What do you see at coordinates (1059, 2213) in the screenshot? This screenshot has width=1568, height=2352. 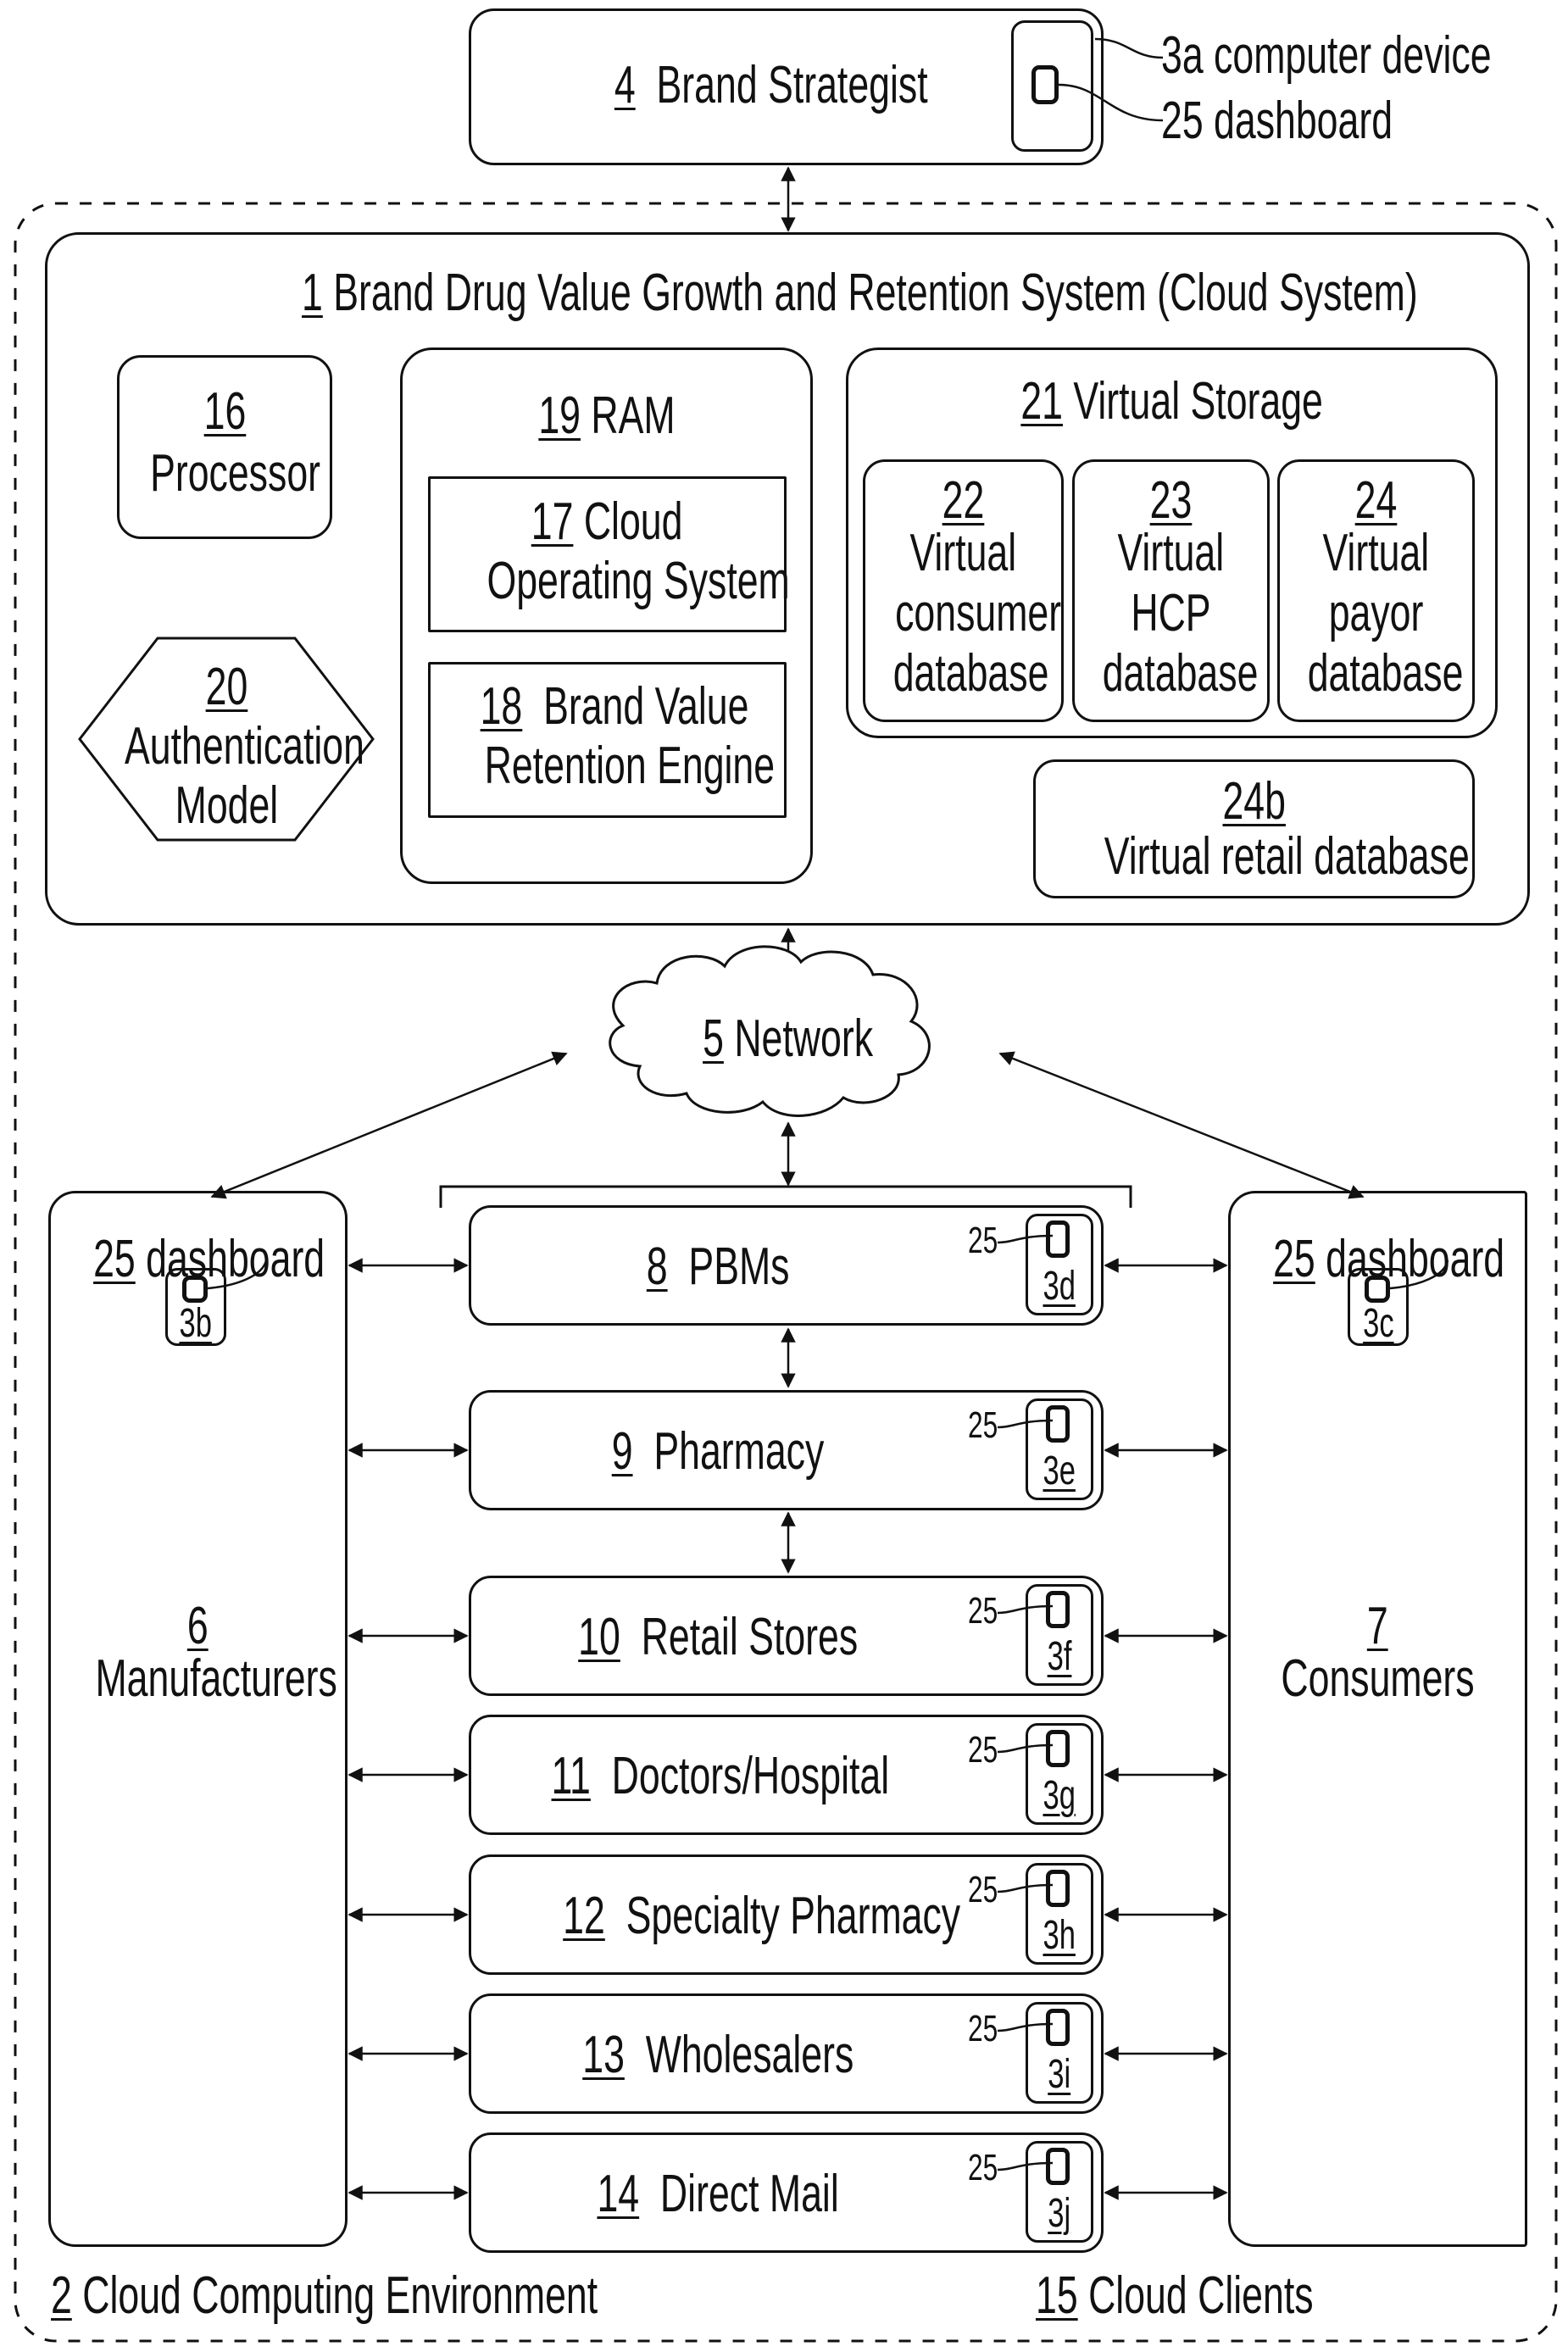 I see `entity-device-id-direct-mail: 3j` at bounding box center [1059, 2213].